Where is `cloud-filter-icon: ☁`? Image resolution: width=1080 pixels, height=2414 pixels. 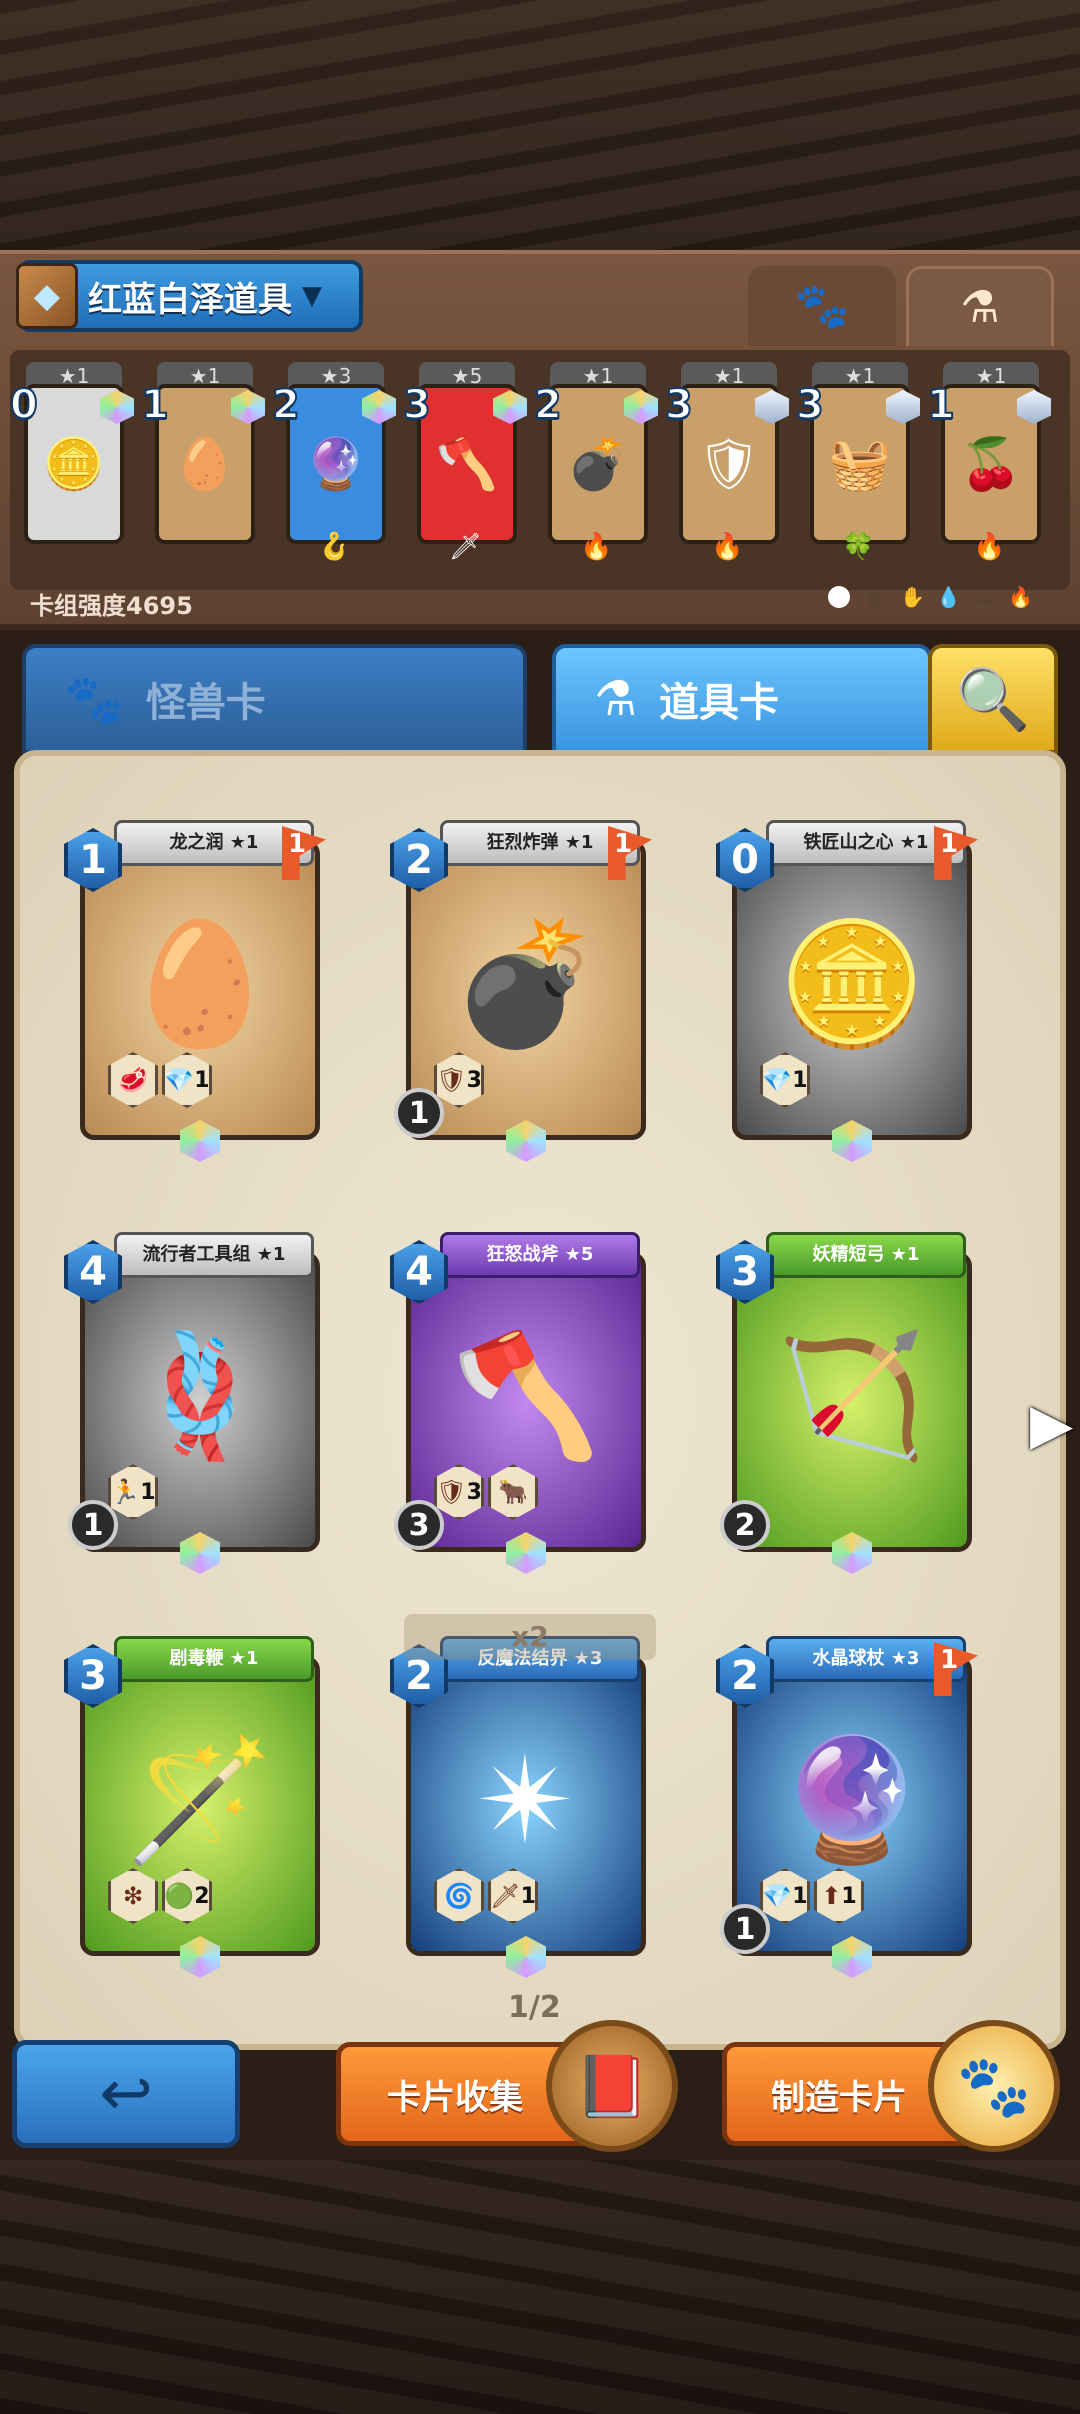
cloud-filter-icon: ☁ is located at coordinates (983, 597).